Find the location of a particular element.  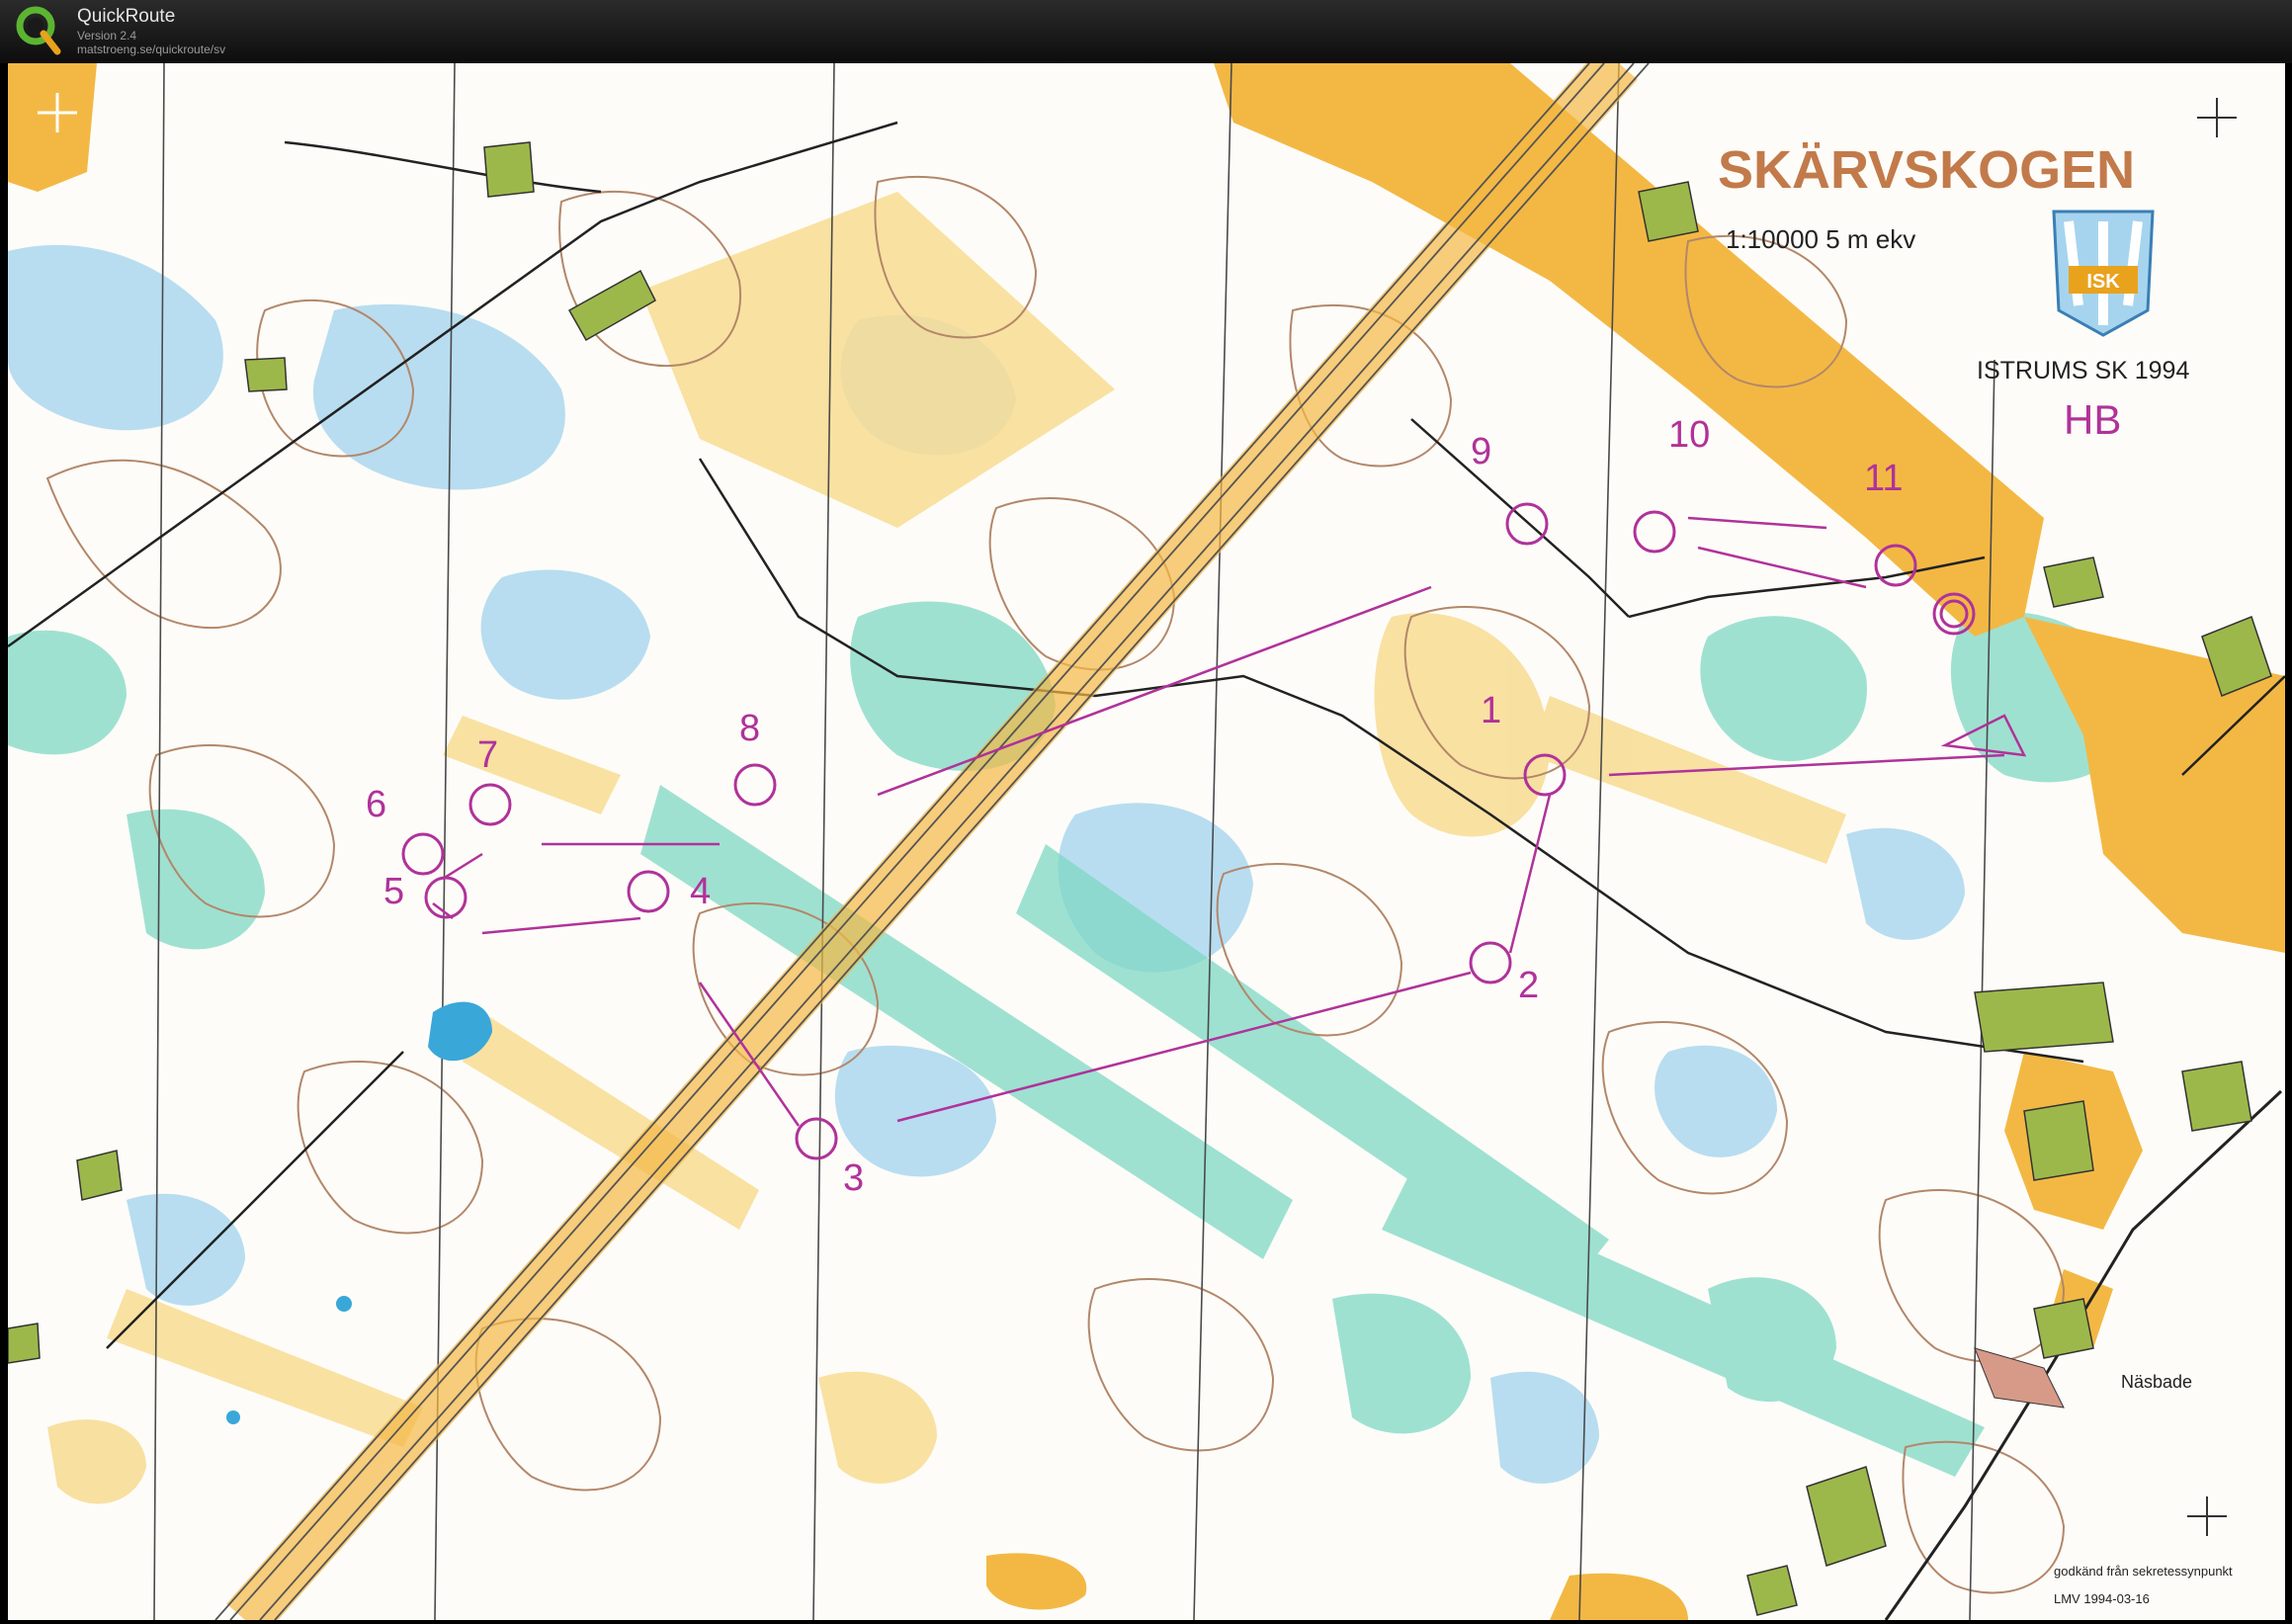

app-version: Version 2.4 is located at coordinates (107, 36).